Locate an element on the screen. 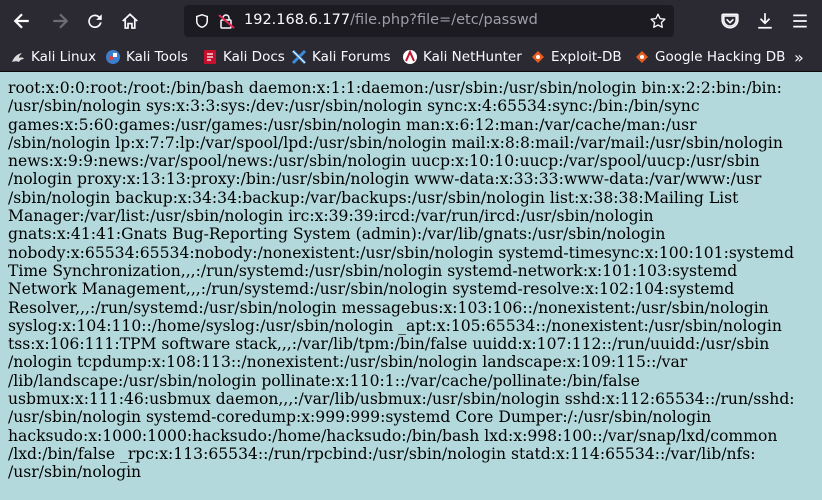 The image size is (822, 500). bookmark-google-hacking-db: Google Hacking DB is located at coordinates (709, 57).